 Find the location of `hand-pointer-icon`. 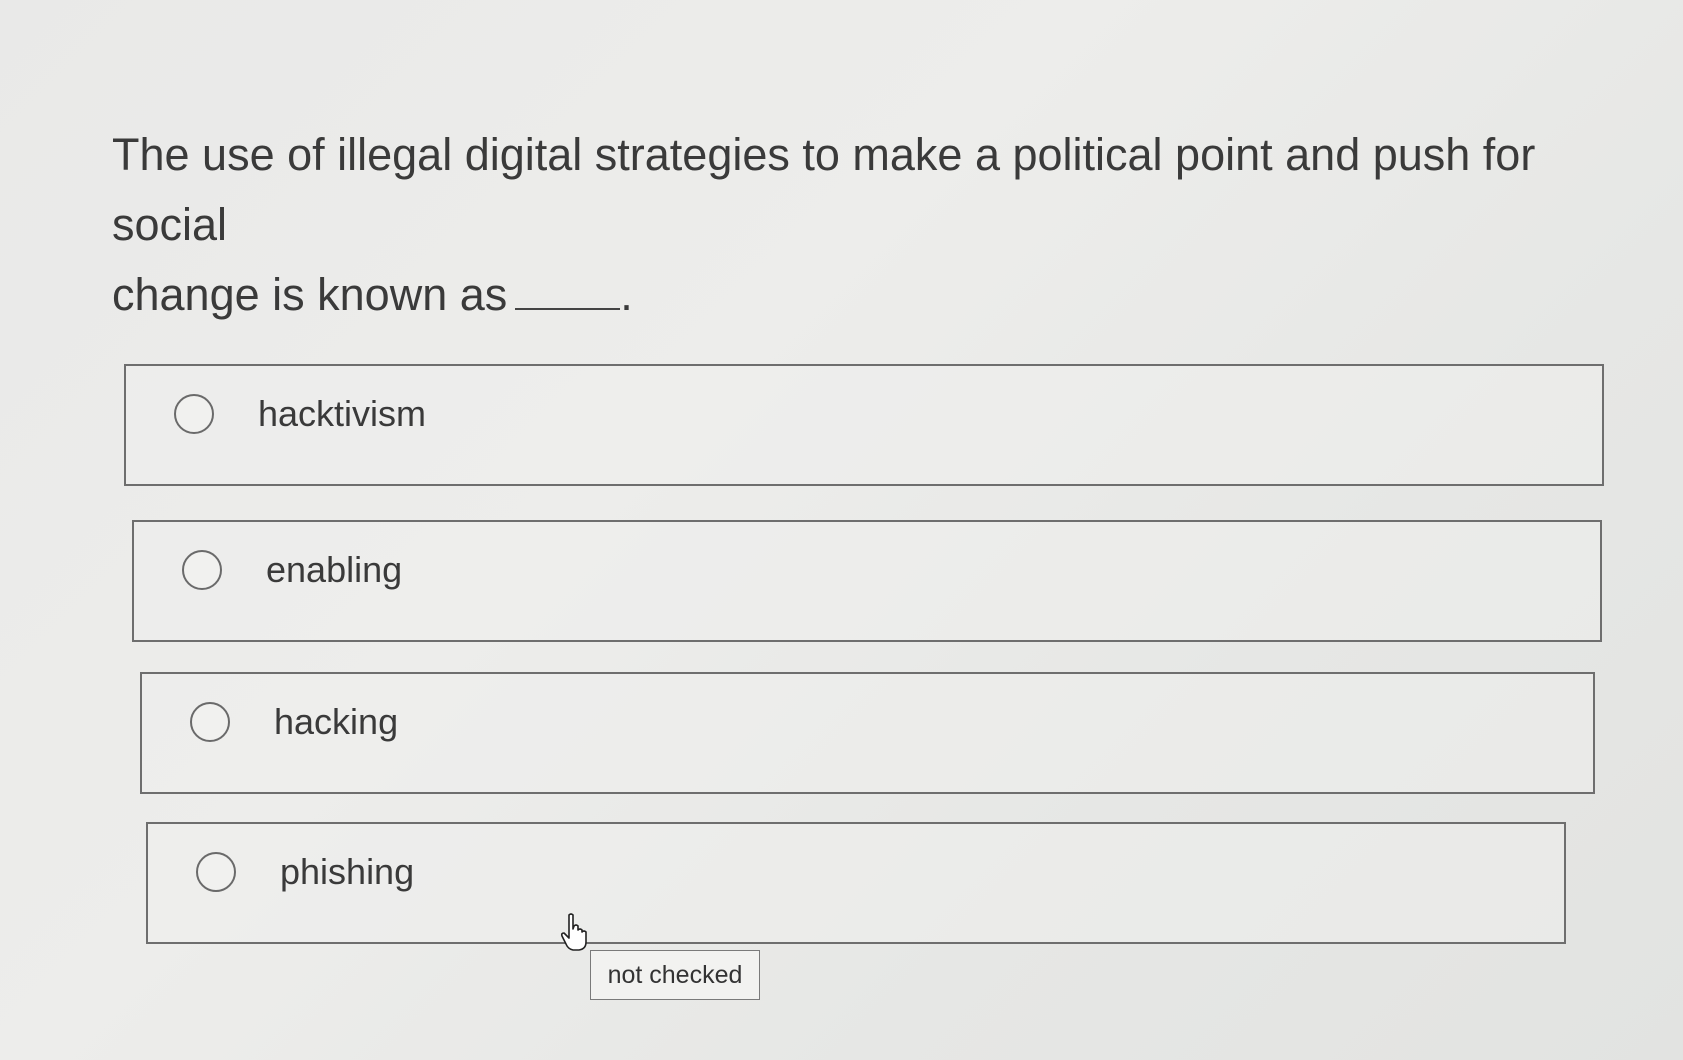

hand-pointer-icon is located at coordinates (573, 932).